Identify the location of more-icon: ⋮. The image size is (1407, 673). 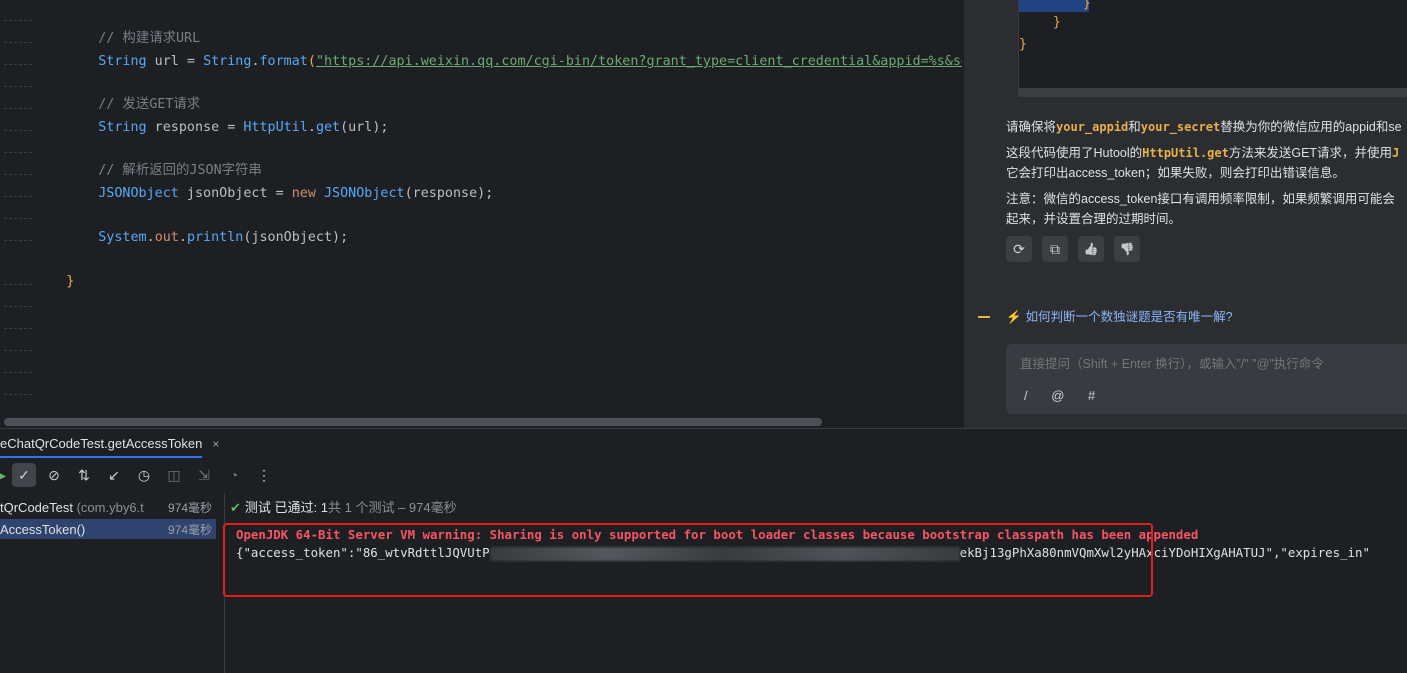
(264, 474).